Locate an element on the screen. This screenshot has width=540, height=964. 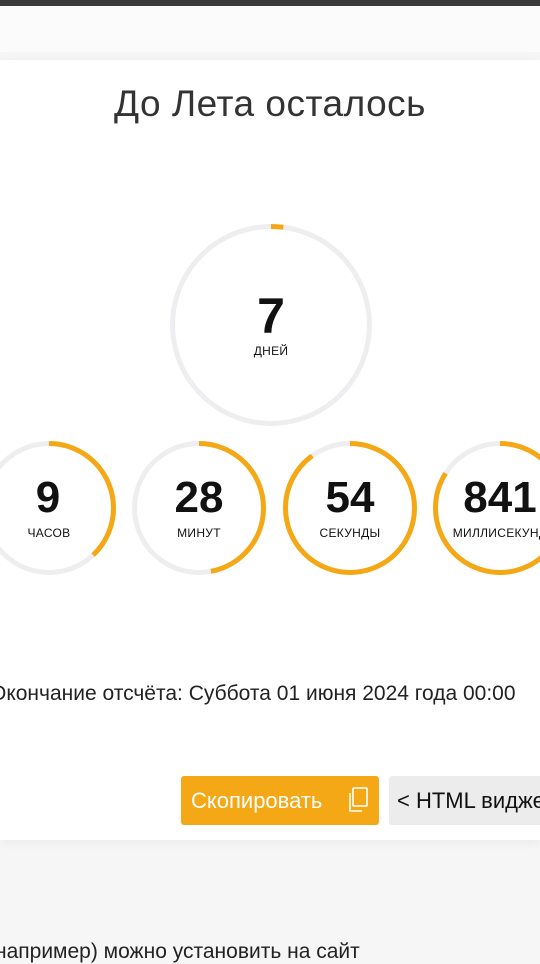
milliseconds-value: 841 is located at coordinates (486, 498).